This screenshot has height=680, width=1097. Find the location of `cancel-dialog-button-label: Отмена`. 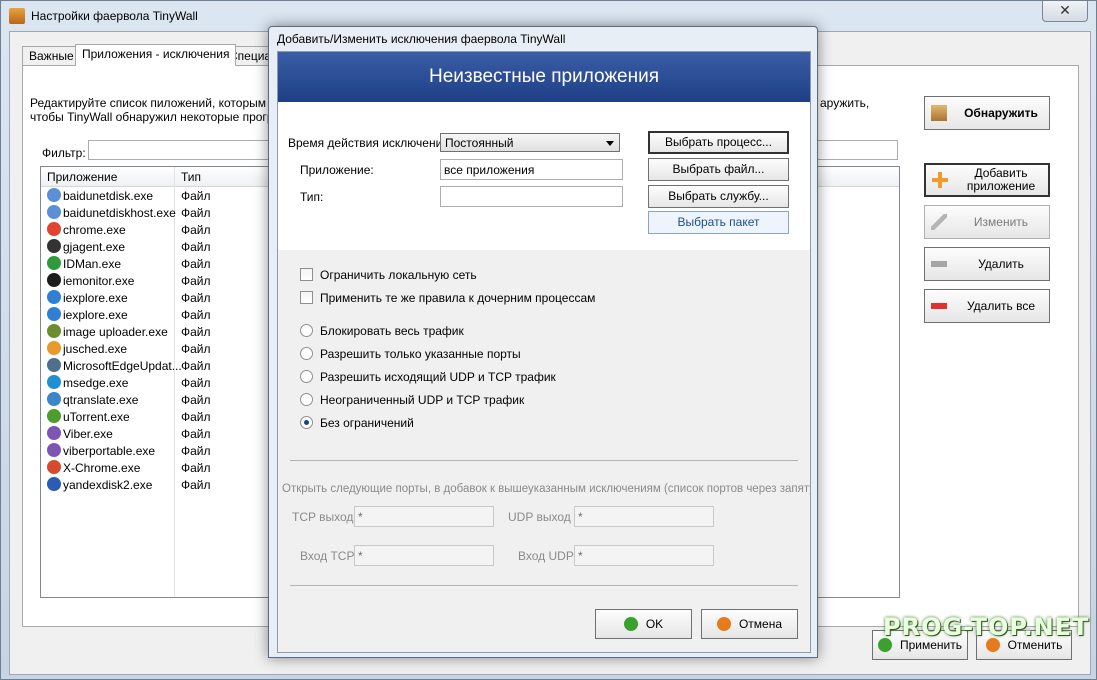

cancel-dialog-button-label: Отмена is located at coordinates (760, 624).